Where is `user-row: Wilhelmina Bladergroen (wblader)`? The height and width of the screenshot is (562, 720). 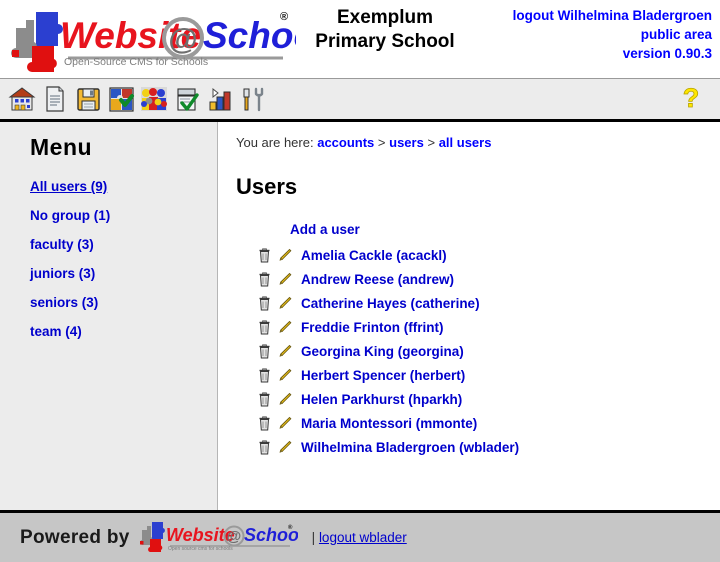
user-row: Wilhelmina Bladergroen (wblader) is located at coordinates (488, 447).